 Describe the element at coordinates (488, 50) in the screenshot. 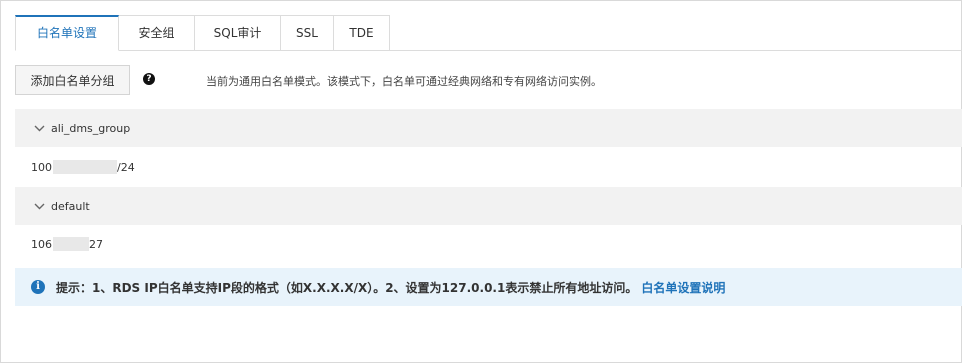

I see `tab-divider` at that location.